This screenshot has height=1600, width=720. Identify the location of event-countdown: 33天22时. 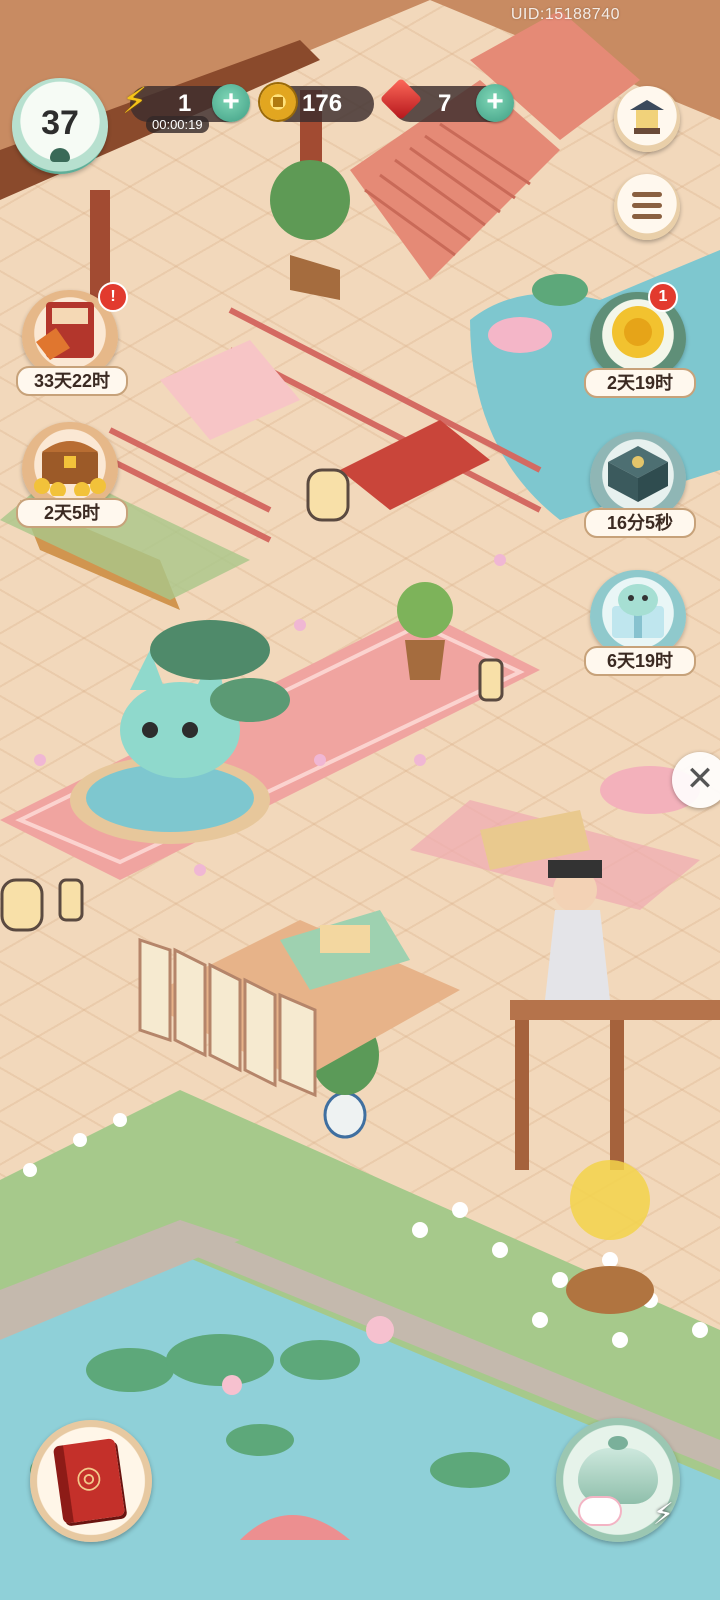
(72, 381).